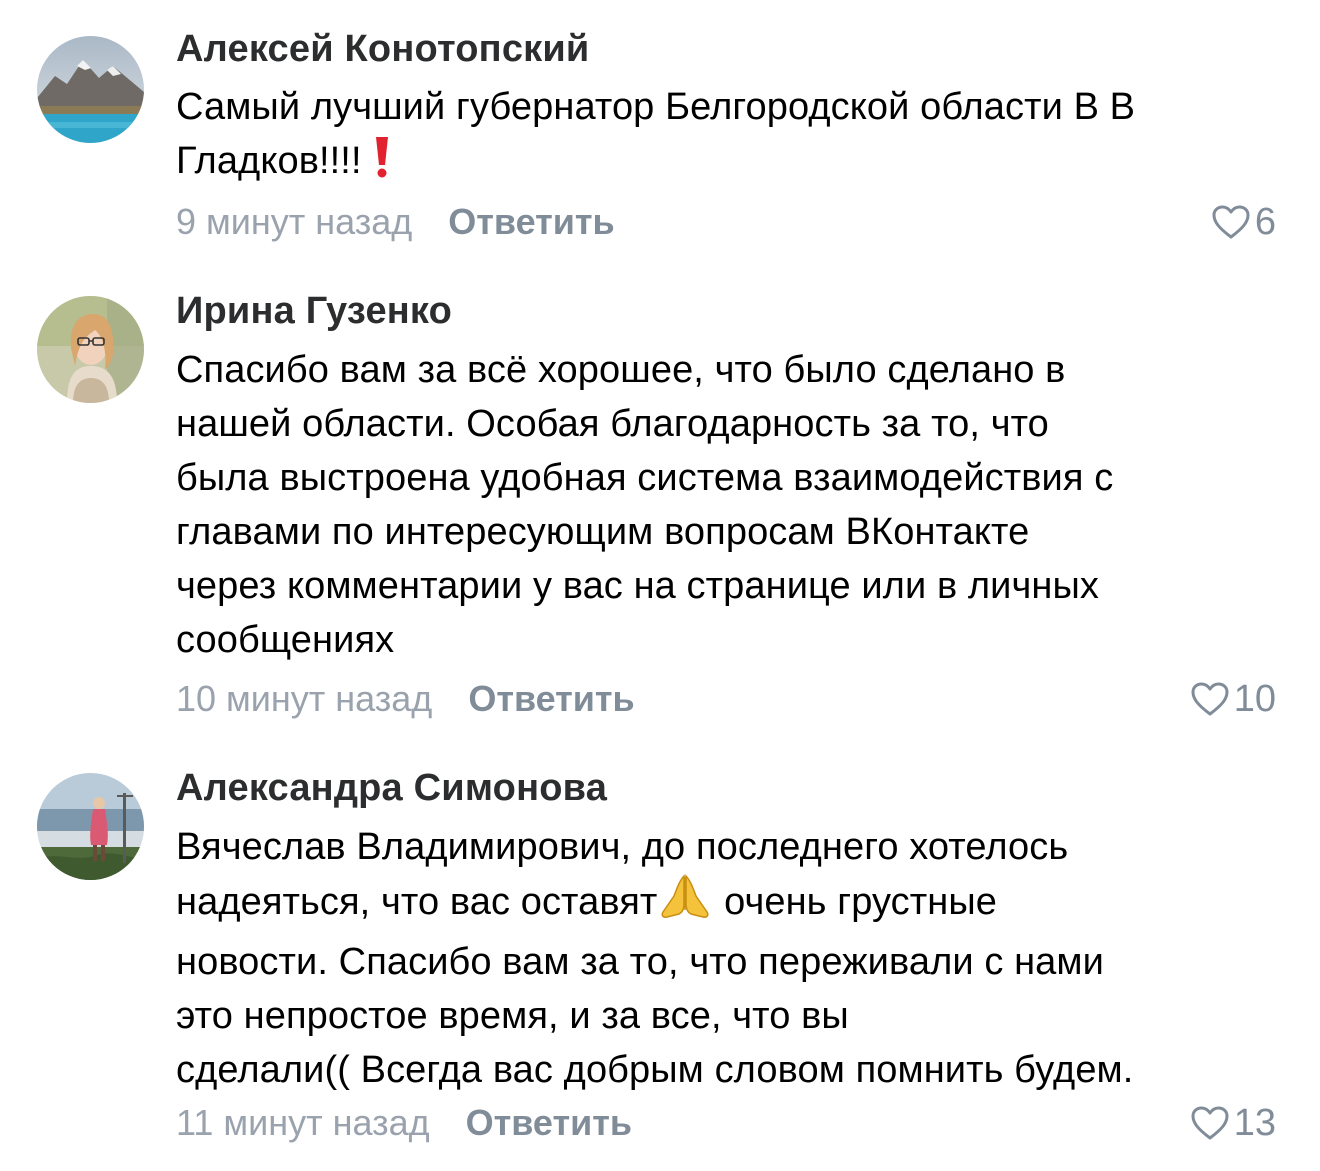  What do you see at coordinates (1254, 1123) in the screenshot?
I see `like-count: 13` at bounding box center [1254, 1123].